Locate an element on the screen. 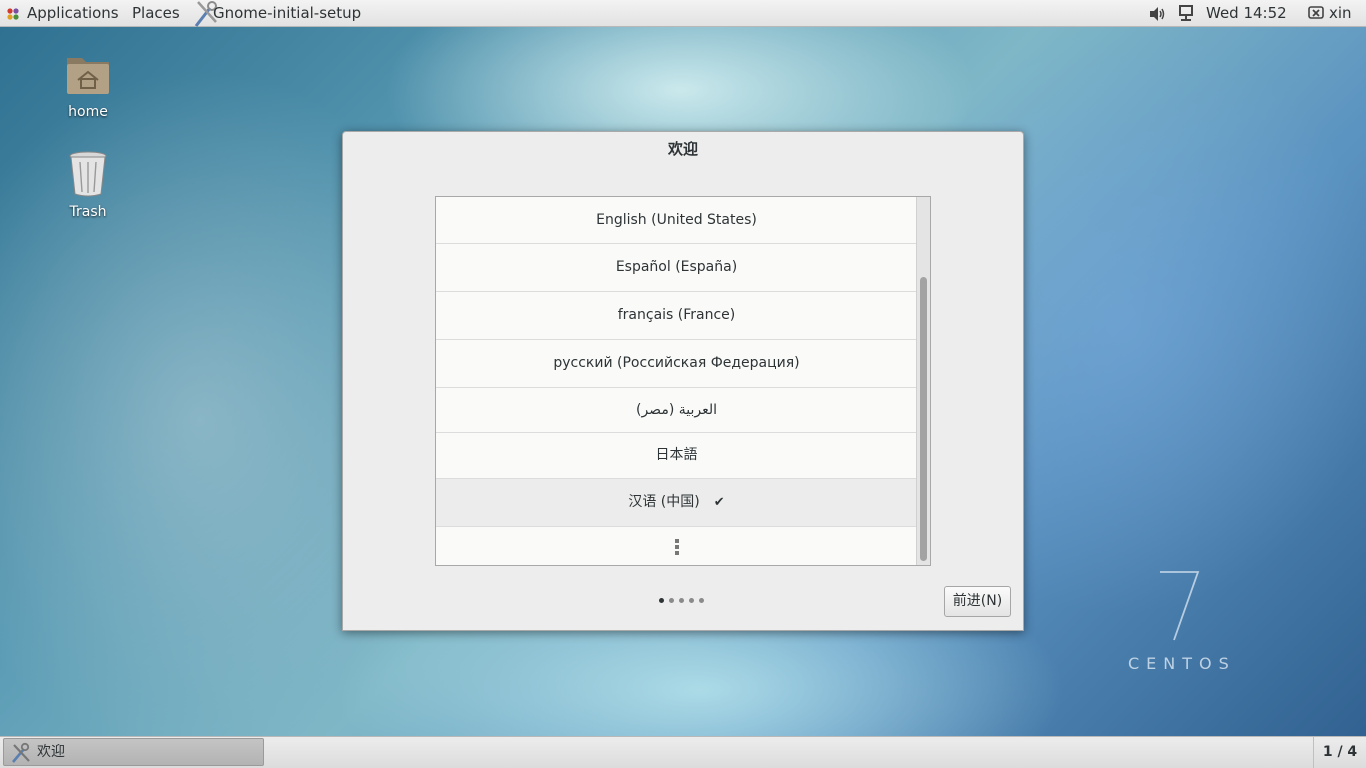 This screenshot has width=1366, height=768. more-vertical-icon is located at coordinates (676, 547).